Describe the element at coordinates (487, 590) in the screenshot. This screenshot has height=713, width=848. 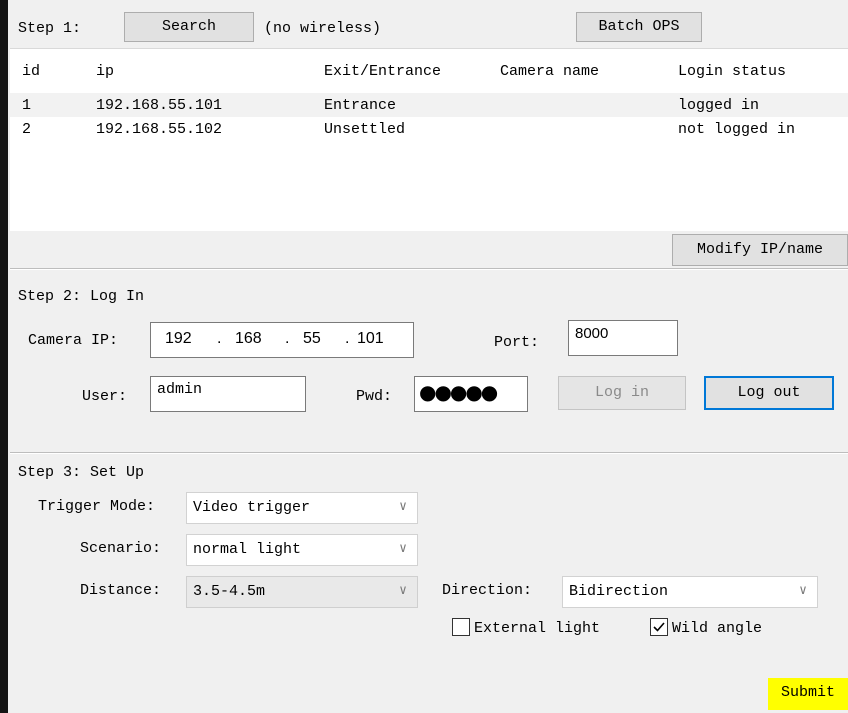
I see `direction-label: Direction:` at that location.